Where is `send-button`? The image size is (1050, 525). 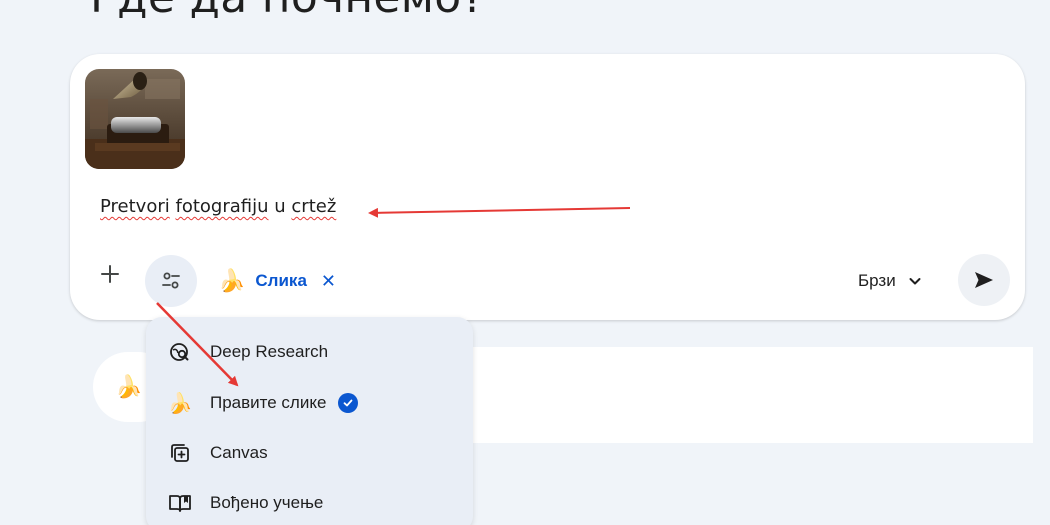
send-button is located at coordinates (984, 280).